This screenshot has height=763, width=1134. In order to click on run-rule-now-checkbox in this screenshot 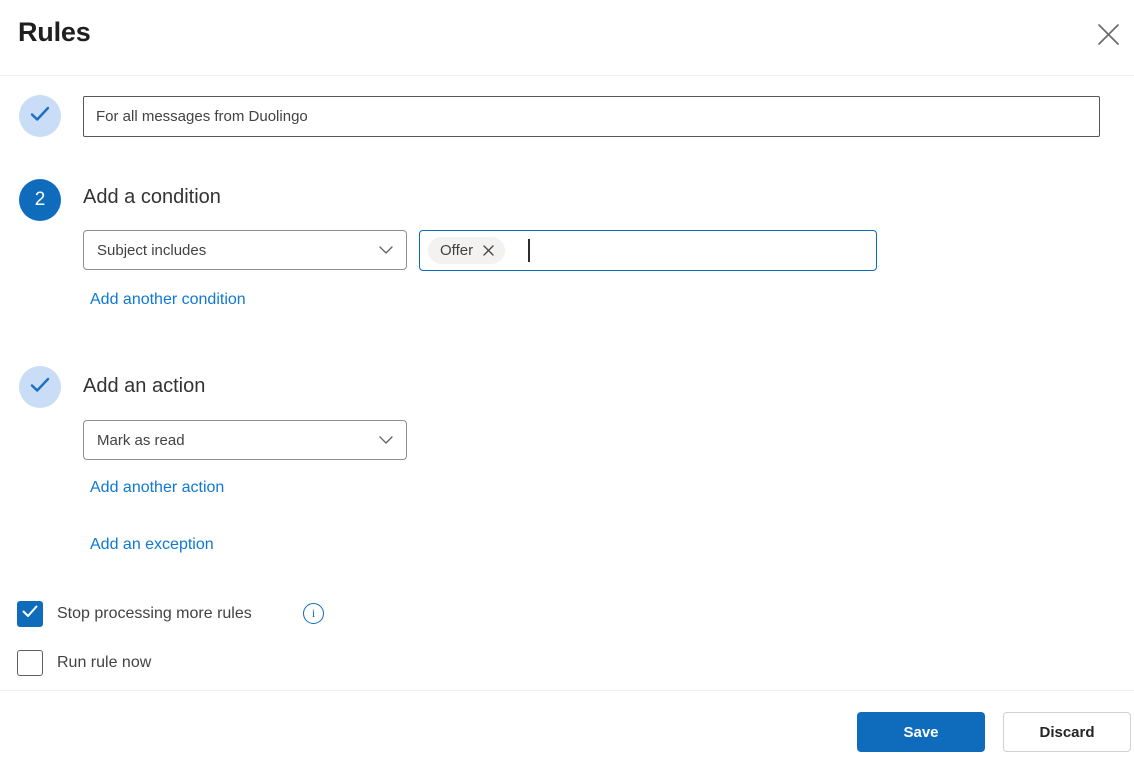, I will do `click(30, 663)`.